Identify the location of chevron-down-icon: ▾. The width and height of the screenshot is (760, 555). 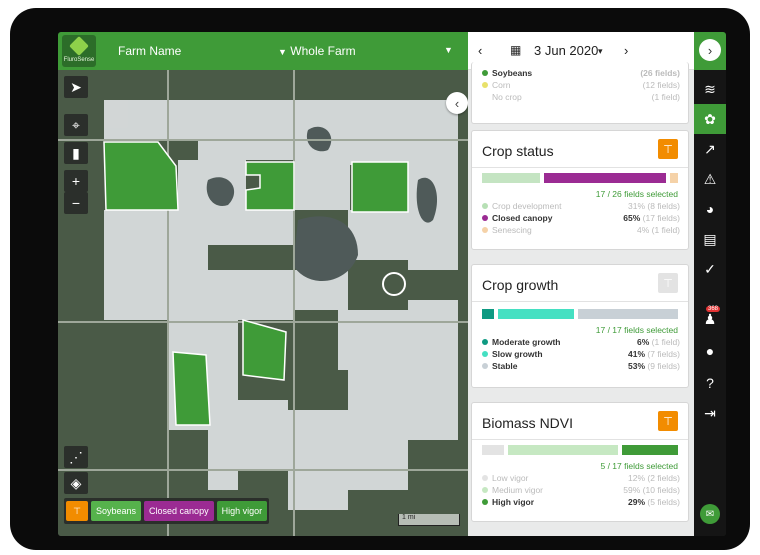
(600, 51).